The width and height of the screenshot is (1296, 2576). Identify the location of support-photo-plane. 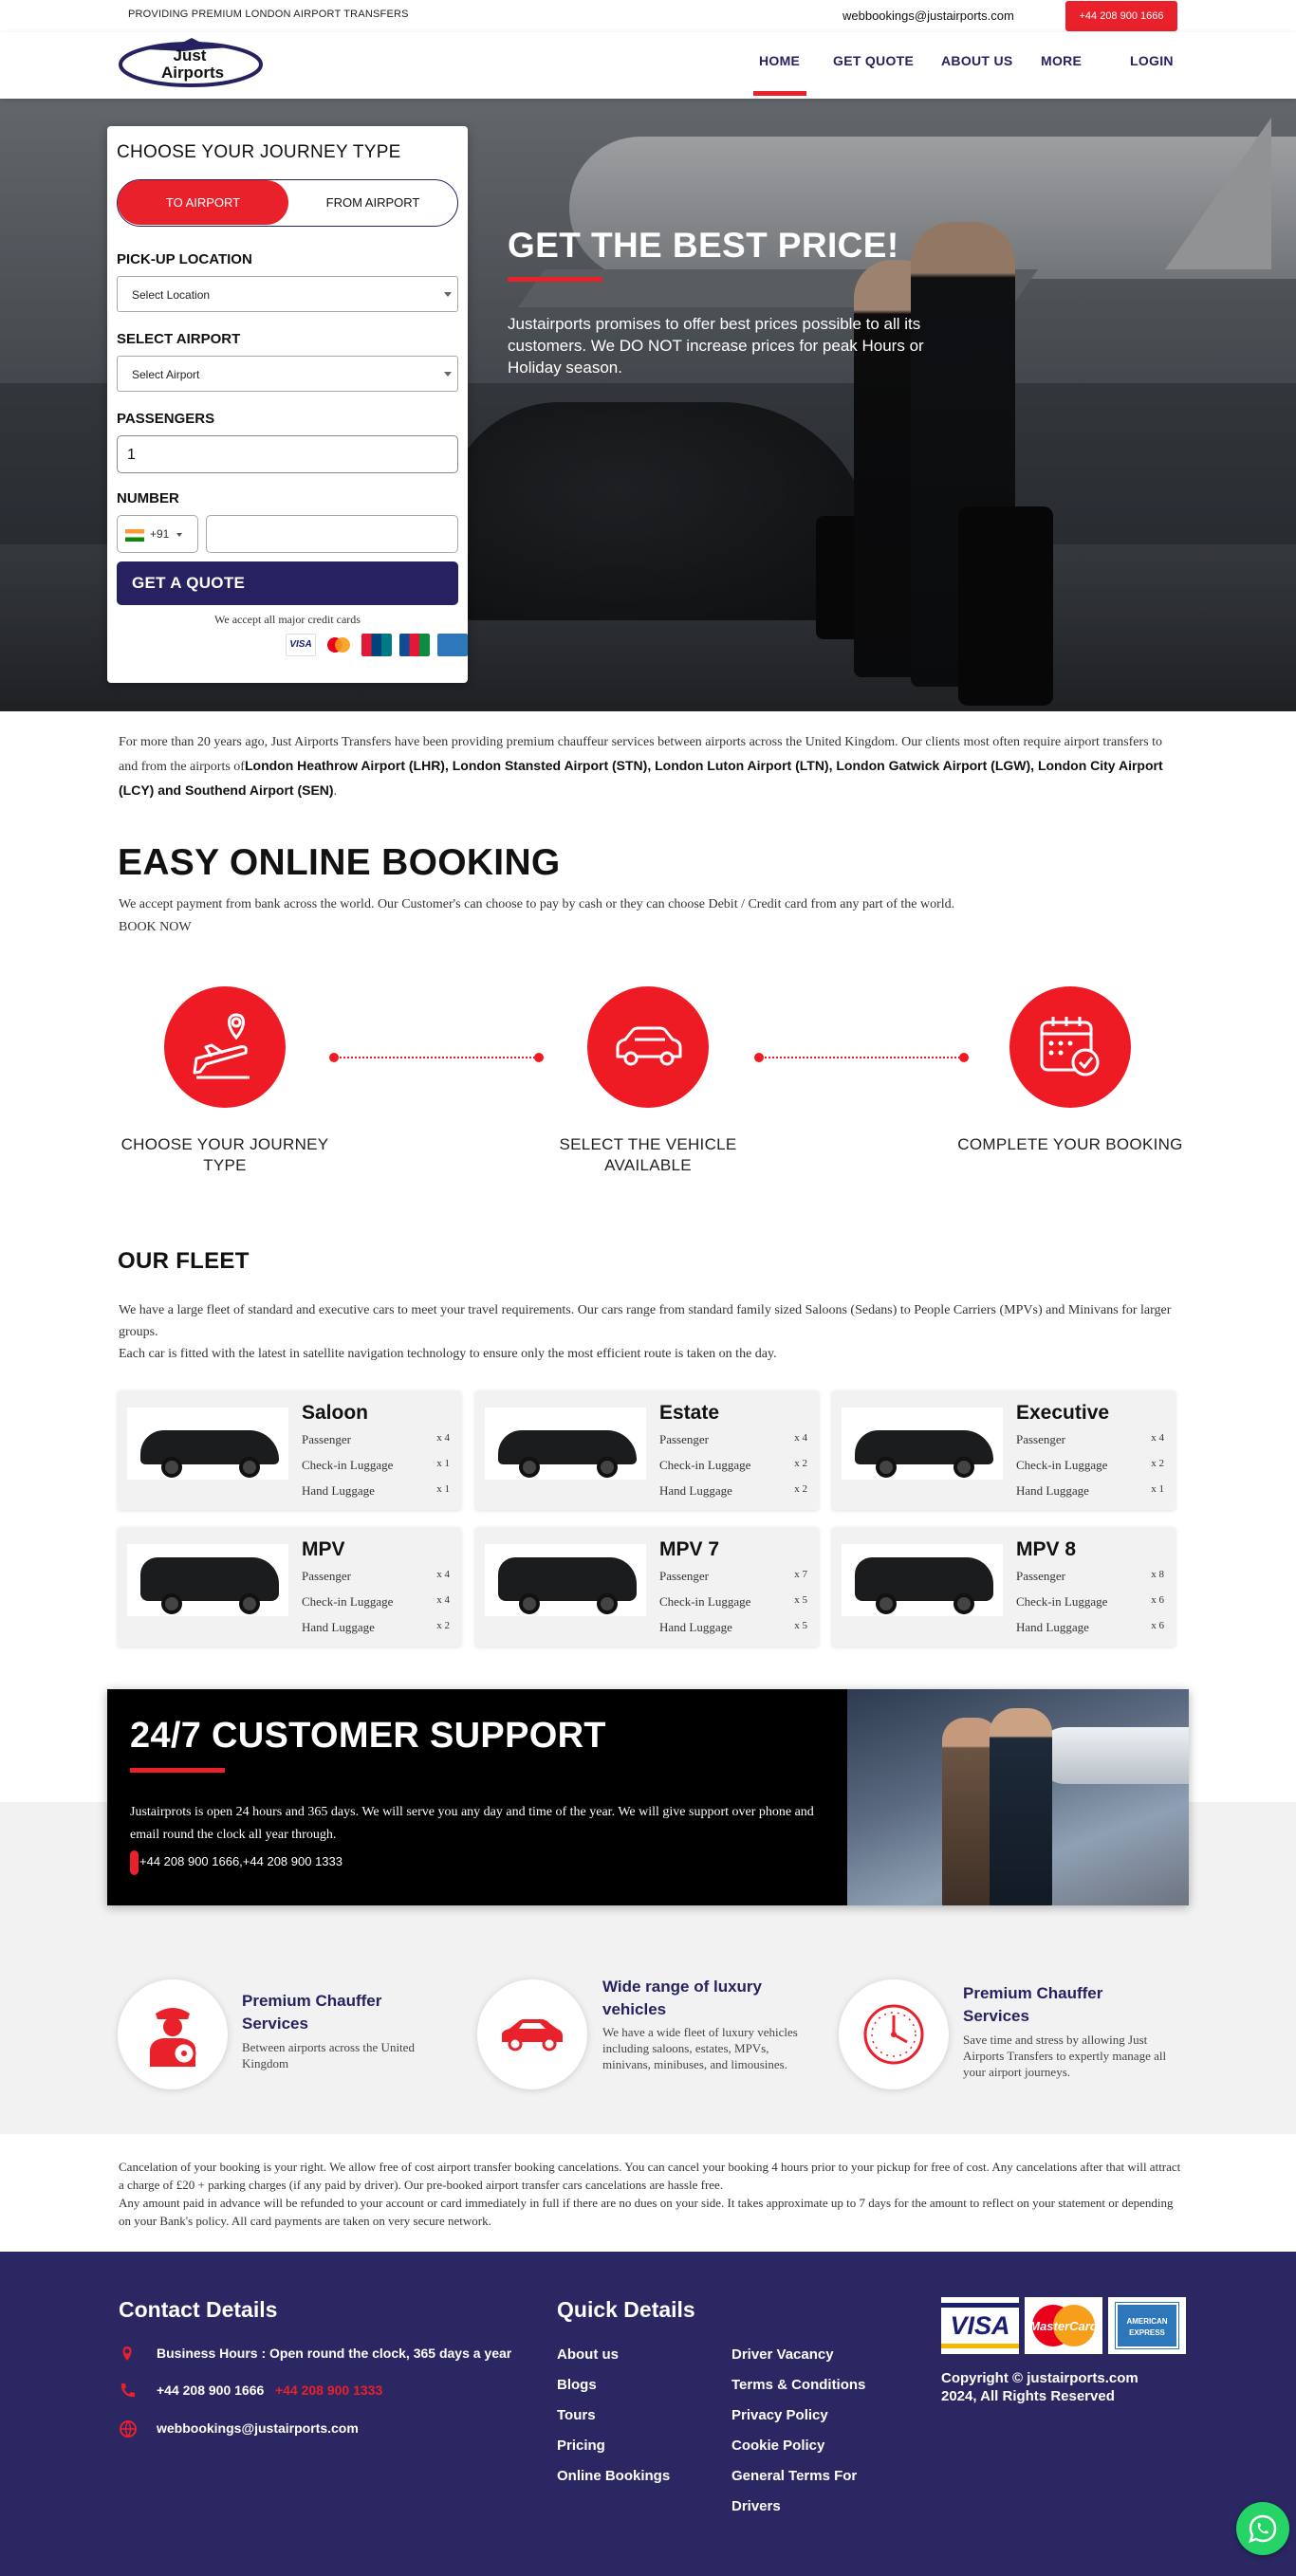
(1113, 1755).